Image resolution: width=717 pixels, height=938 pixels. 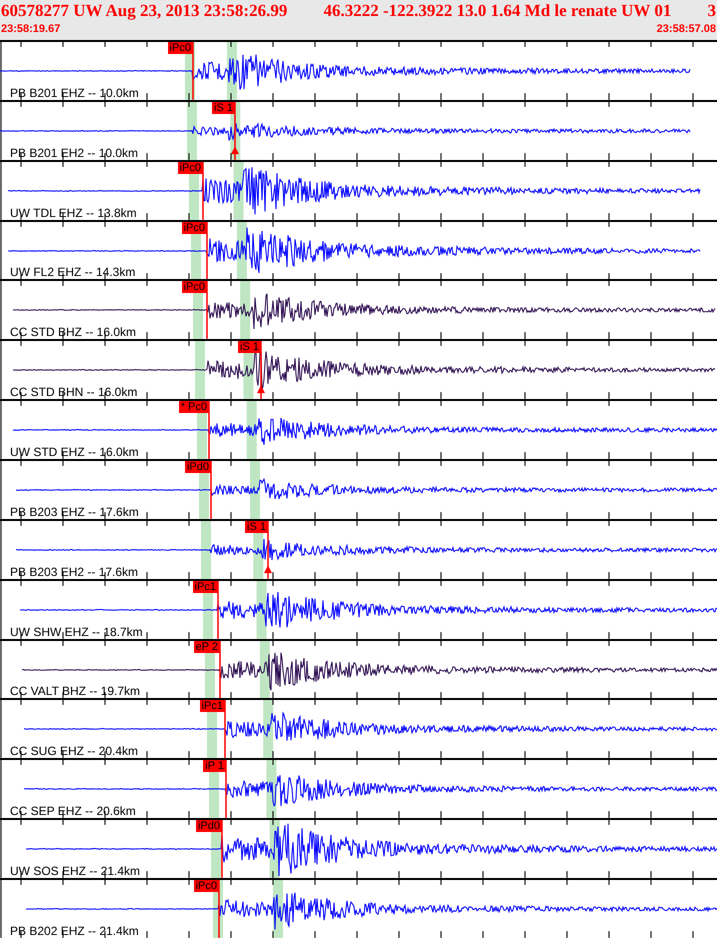 What do you see at coordinates (73, 332) in the screenshot?
I see `station-label: CC STD BHZ -- 16.0km` at bounding box center [73, 332].